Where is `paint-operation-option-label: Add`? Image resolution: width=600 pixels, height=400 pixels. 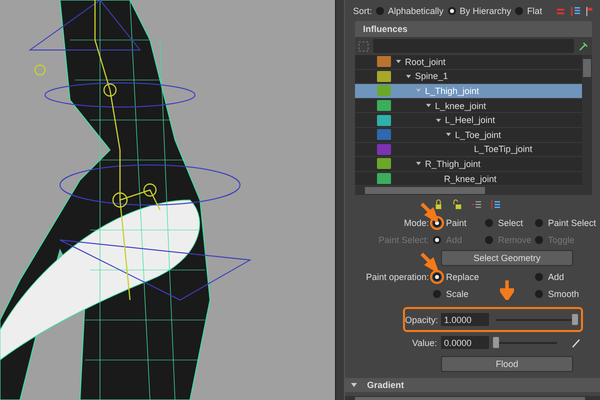 paint-operation-option-label: Add is located at coordinates (556, 277).